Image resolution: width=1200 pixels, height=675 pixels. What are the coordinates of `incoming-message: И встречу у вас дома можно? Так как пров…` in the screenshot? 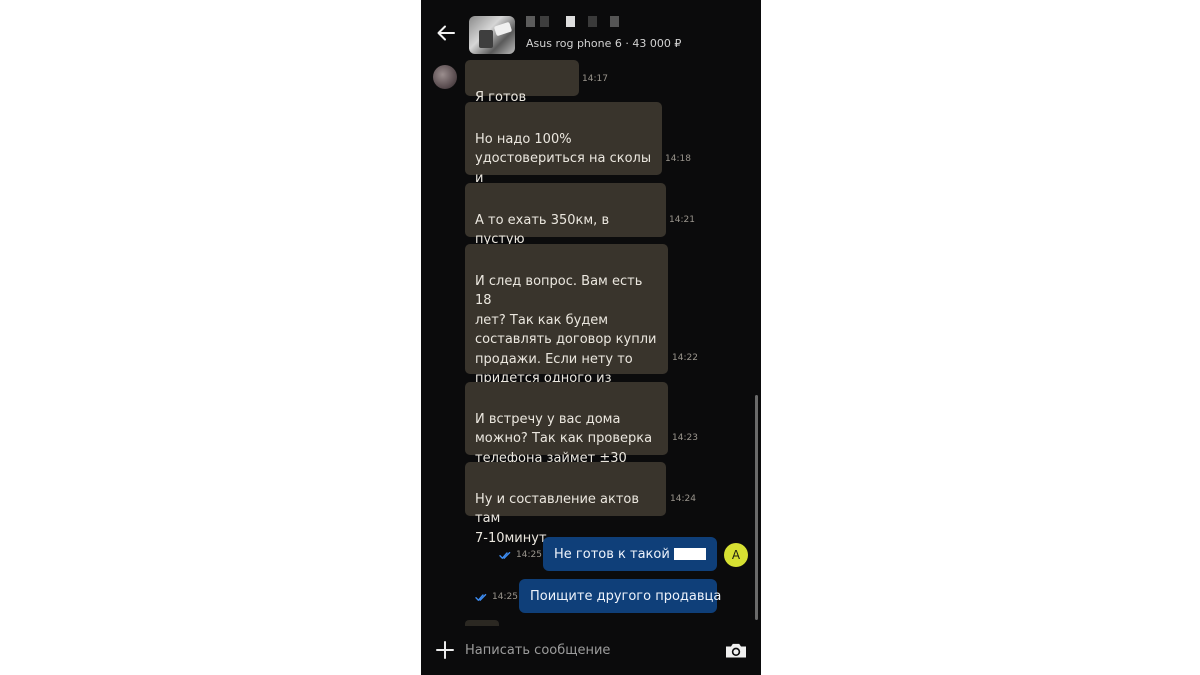 It's located at (566, 433).